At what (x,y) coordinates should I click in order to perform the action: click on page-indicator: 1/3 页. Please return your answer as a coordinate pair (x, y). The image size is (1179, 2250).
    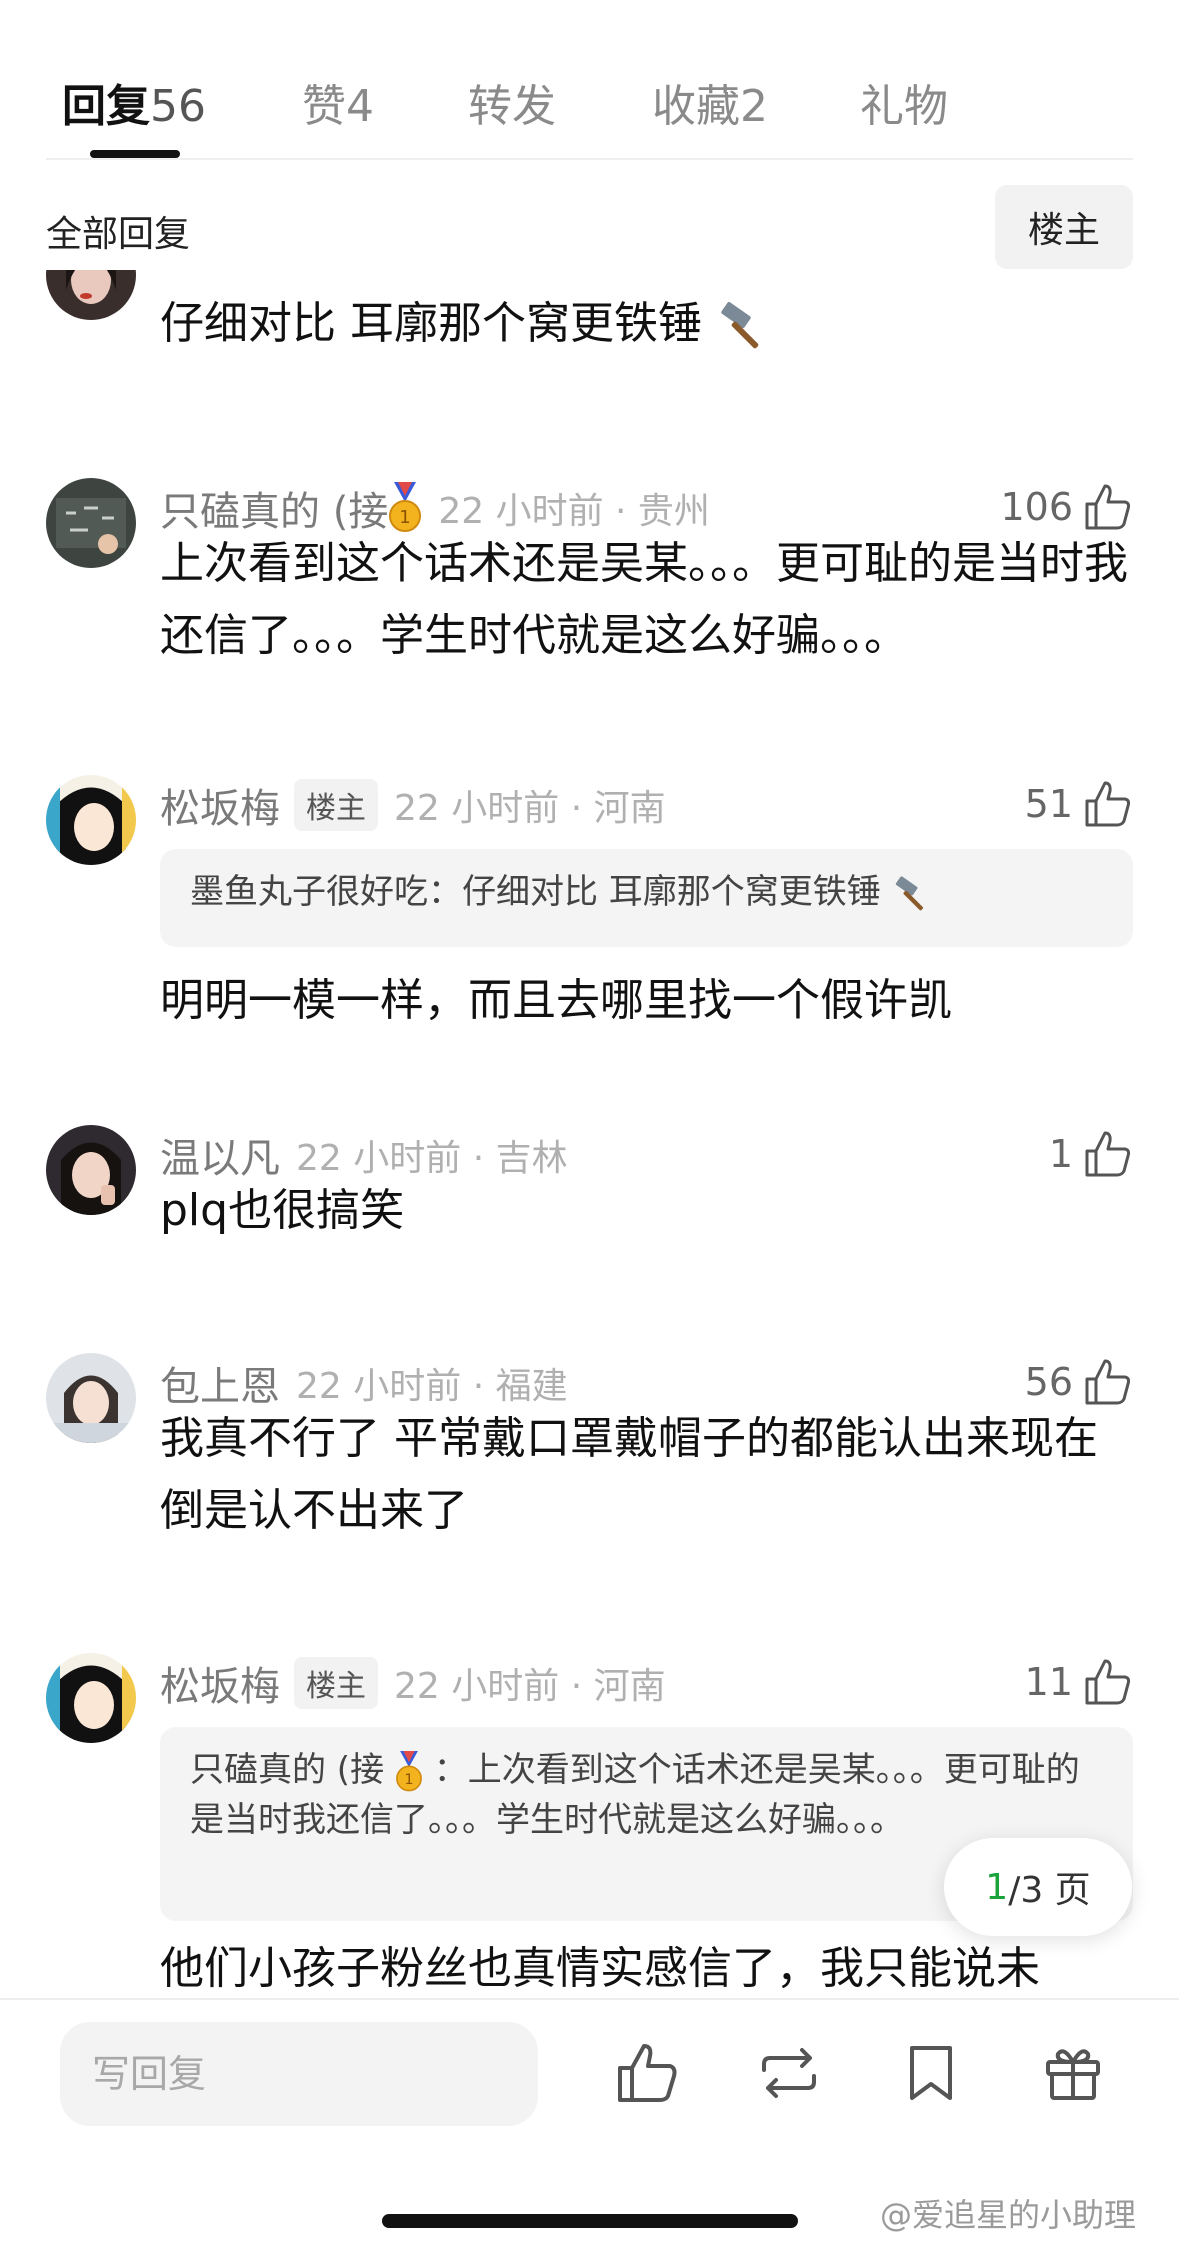
    Looking at the image, I should click on (1038, 1887).